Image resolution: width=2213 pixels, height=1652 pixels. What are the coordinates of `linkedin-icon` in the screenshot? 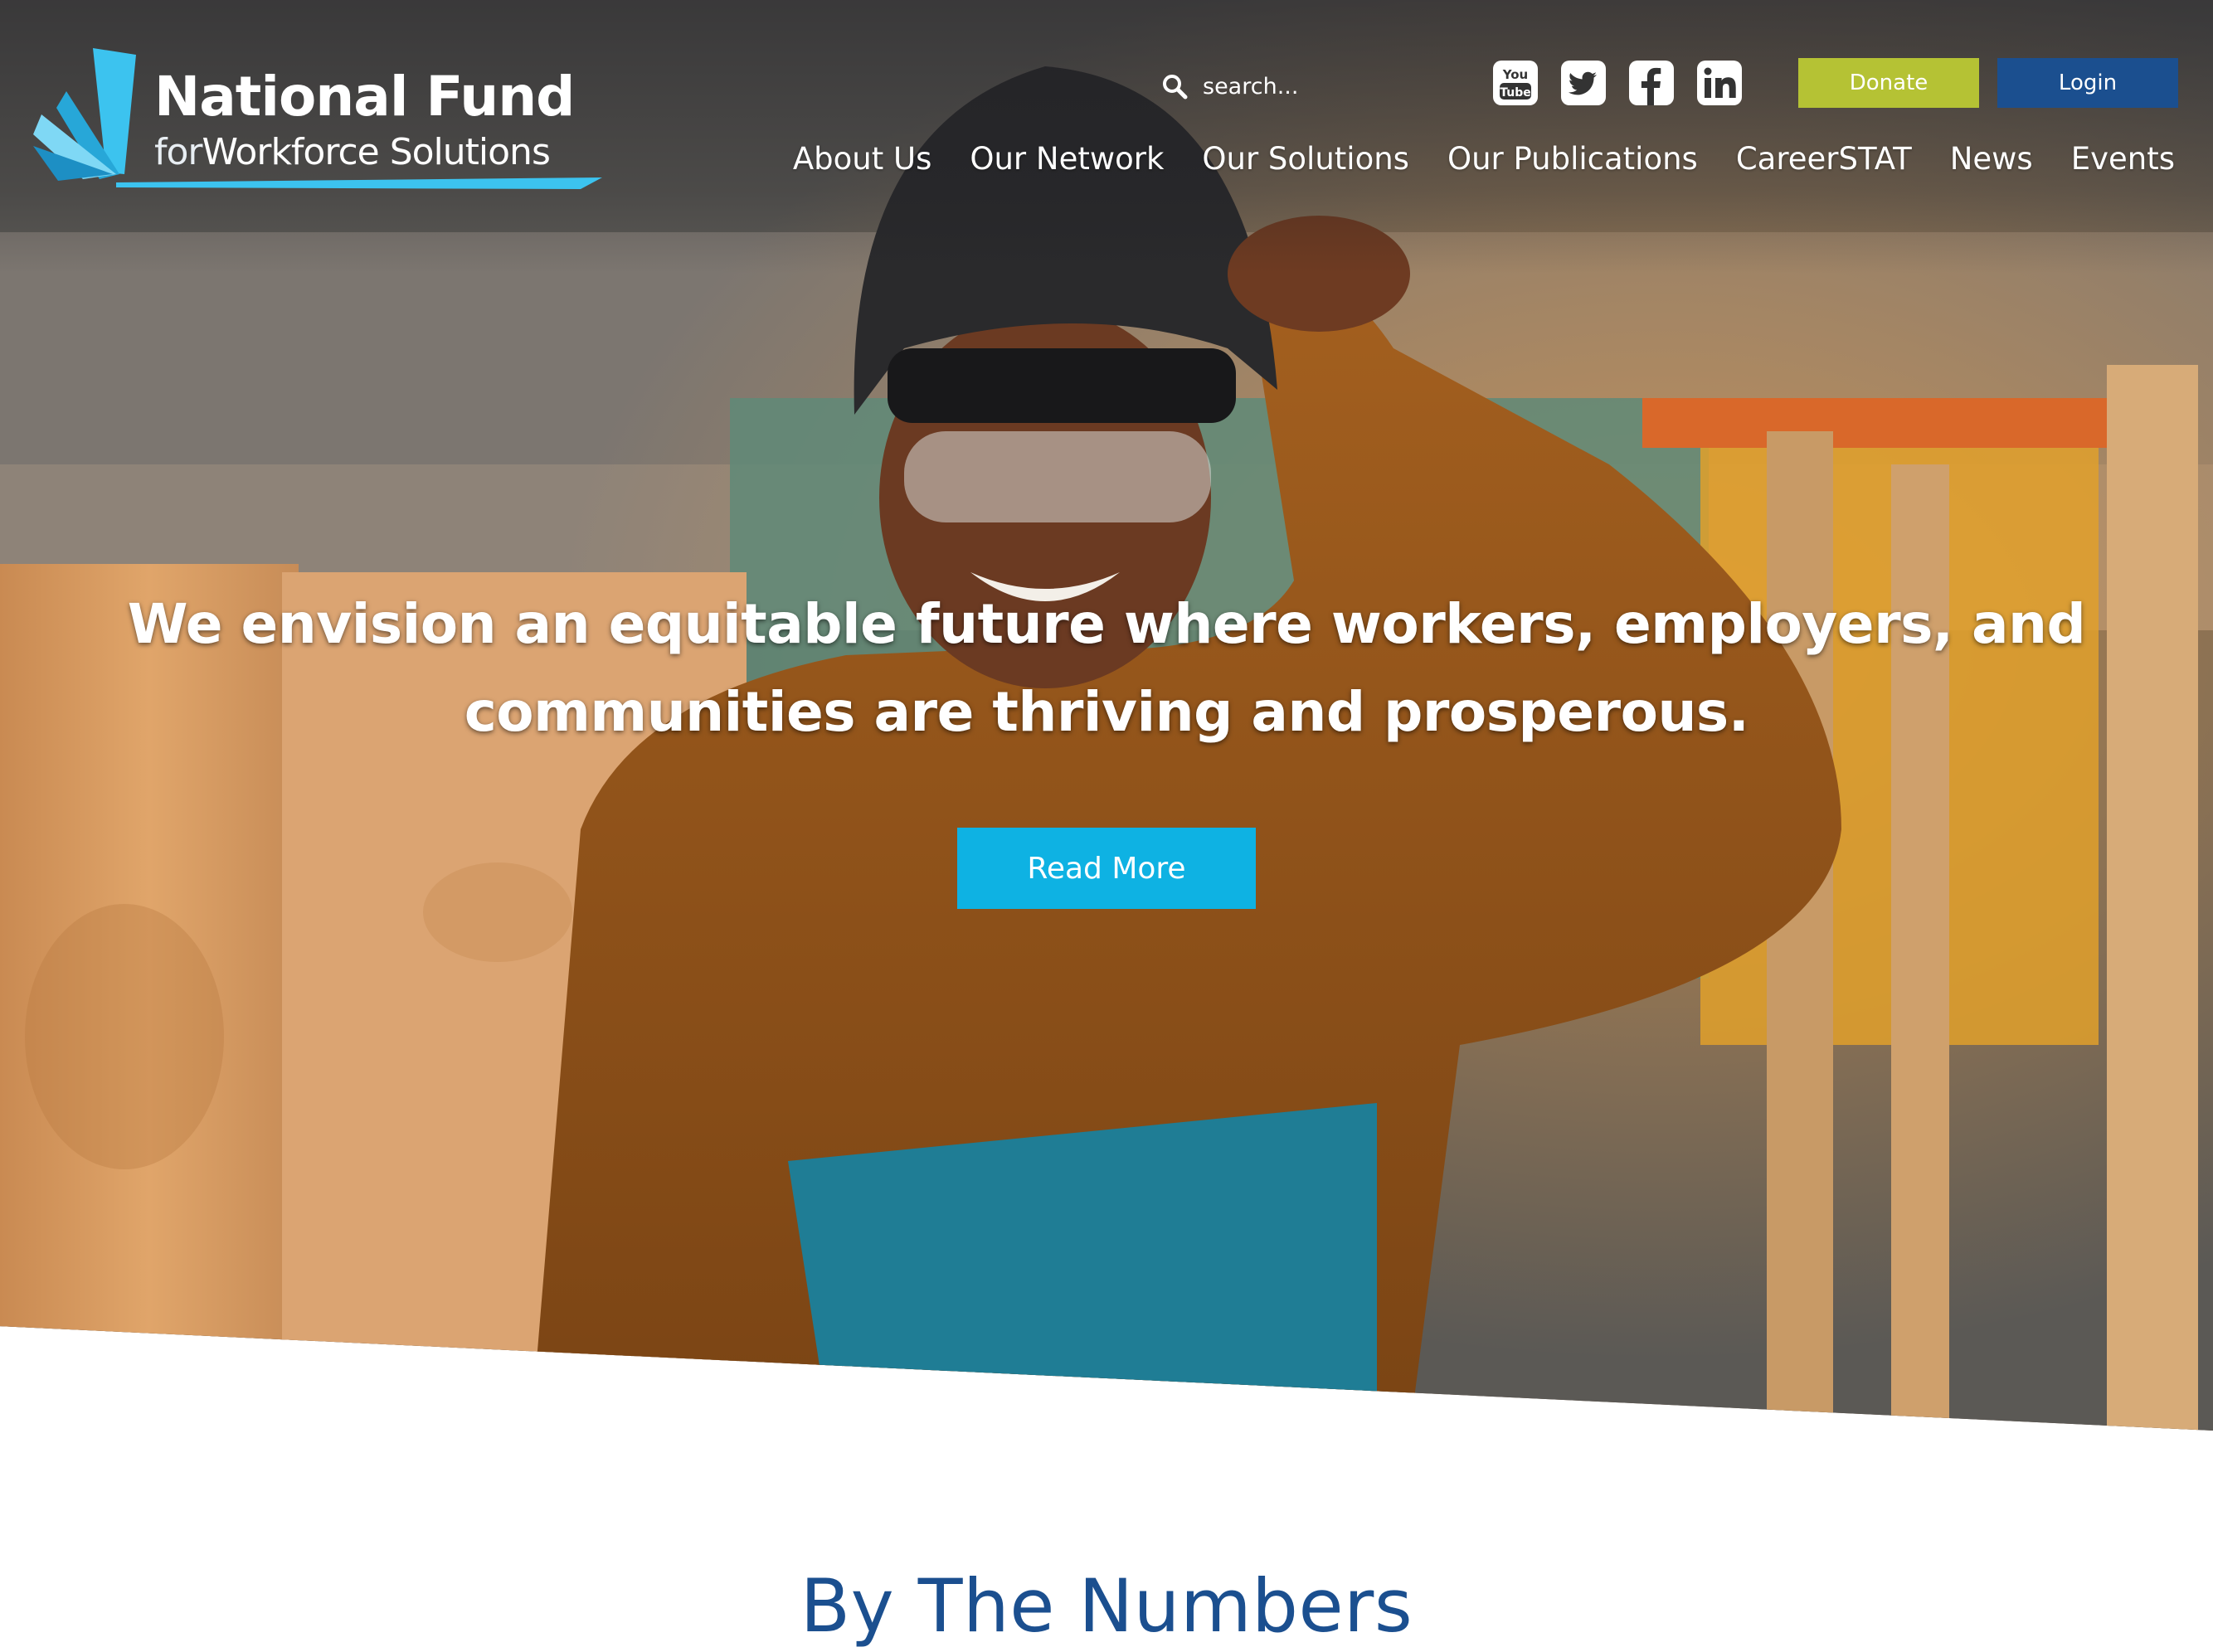 It's located at (1719, 83).